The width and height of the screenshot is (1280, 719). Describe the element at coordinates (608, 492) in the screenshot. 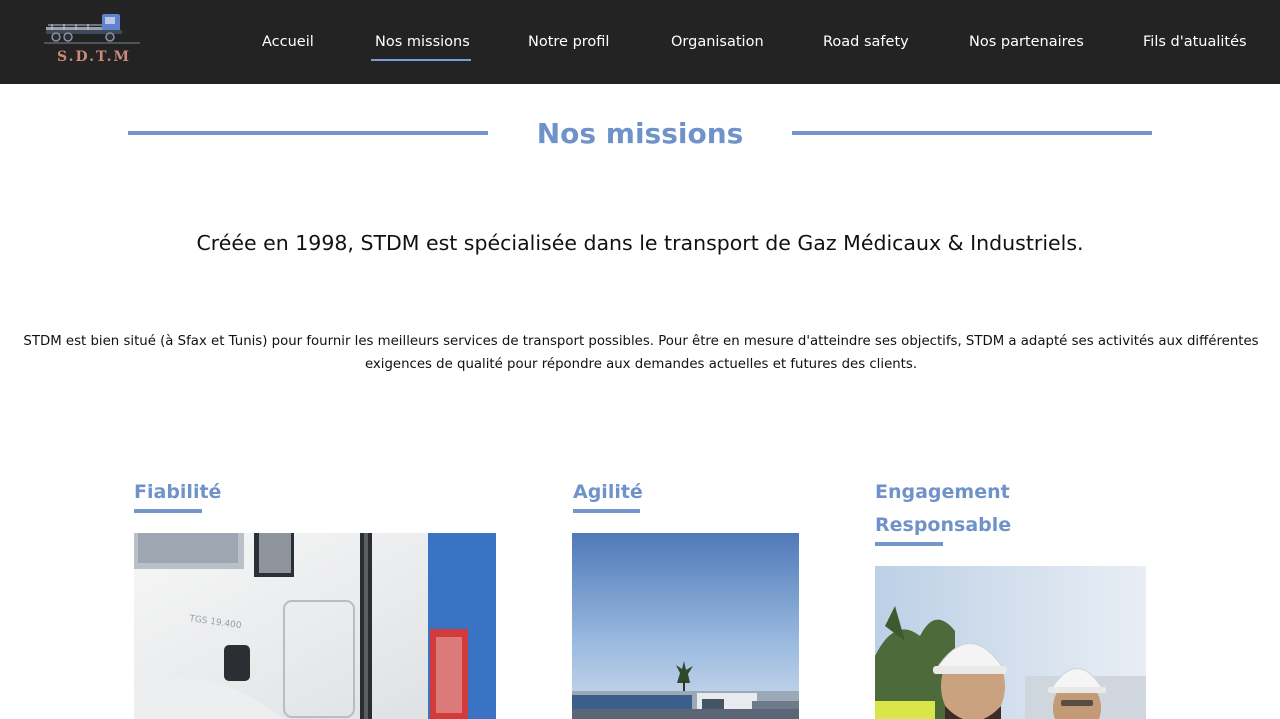

I see `card-title-agilite: Agilité` at that location.